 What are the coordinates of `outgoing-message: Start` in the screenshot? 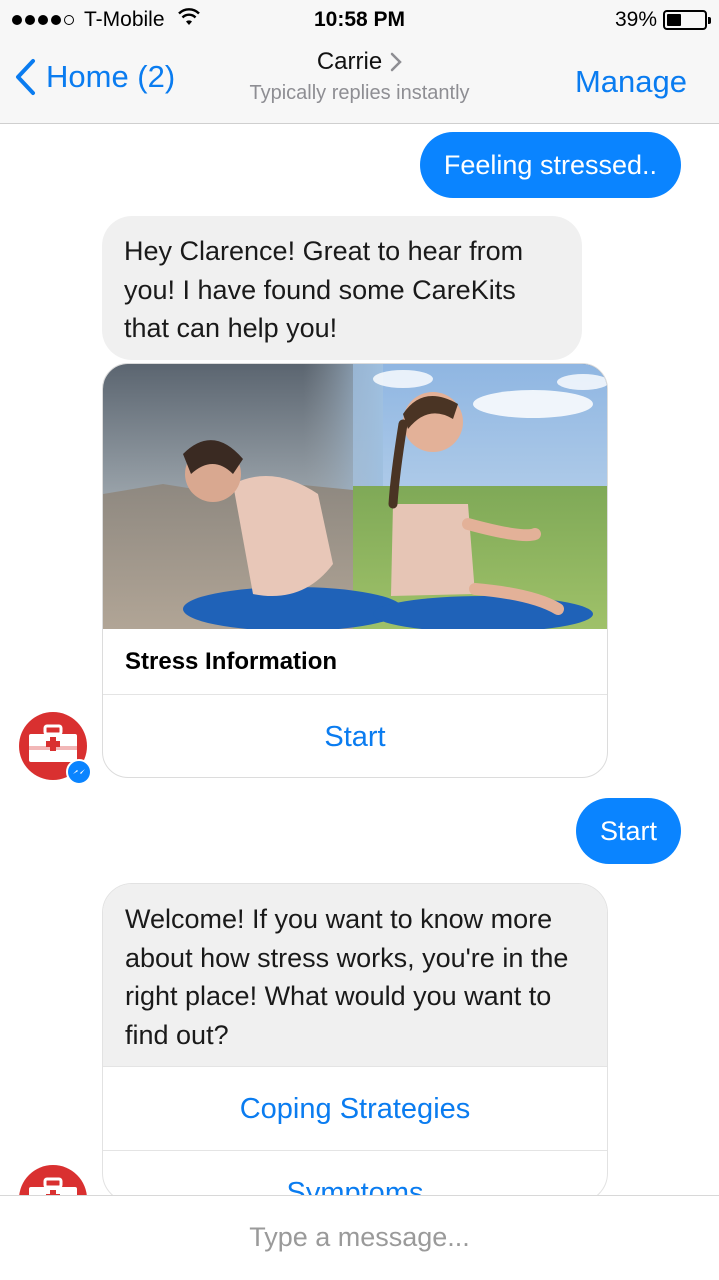 It's located at (628, 831).